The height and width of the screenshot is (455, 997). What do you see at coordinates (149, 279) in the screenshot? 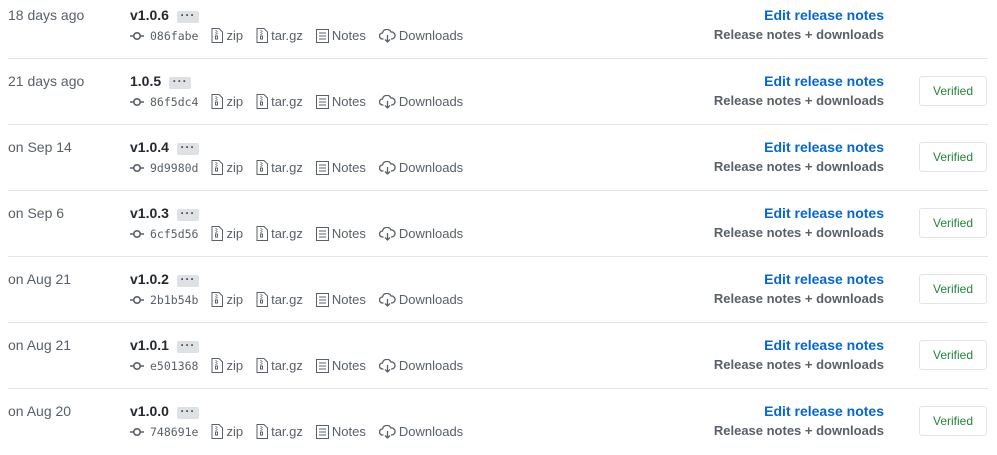
I see `tag-link: v1.0.2` at bounding box center [149, 279].